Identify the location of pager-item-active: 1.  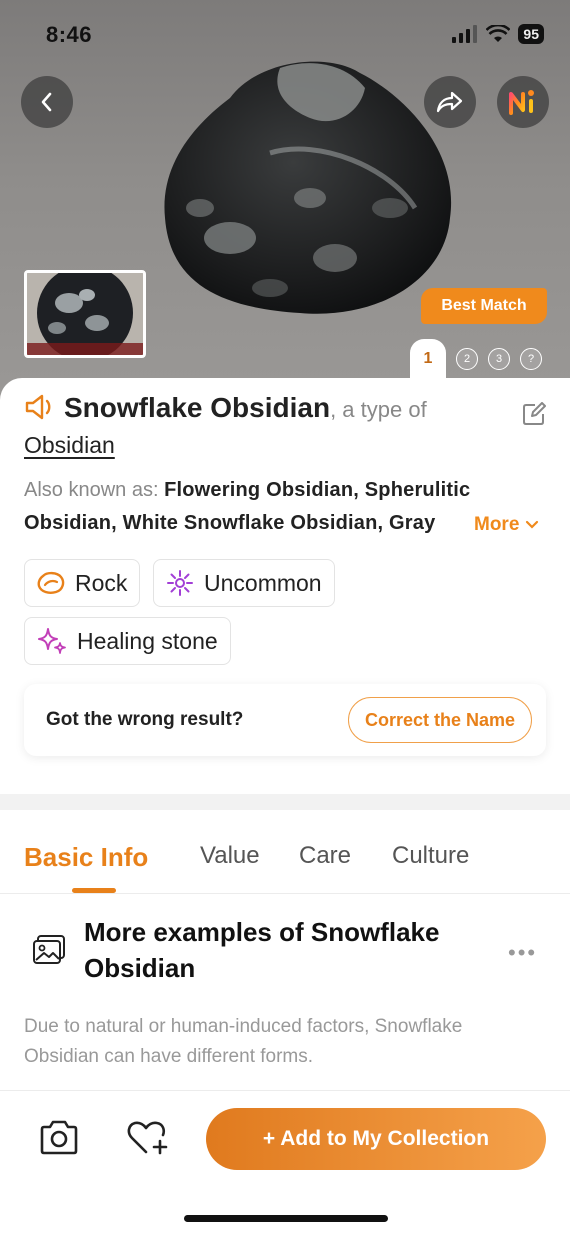
(428, 359).